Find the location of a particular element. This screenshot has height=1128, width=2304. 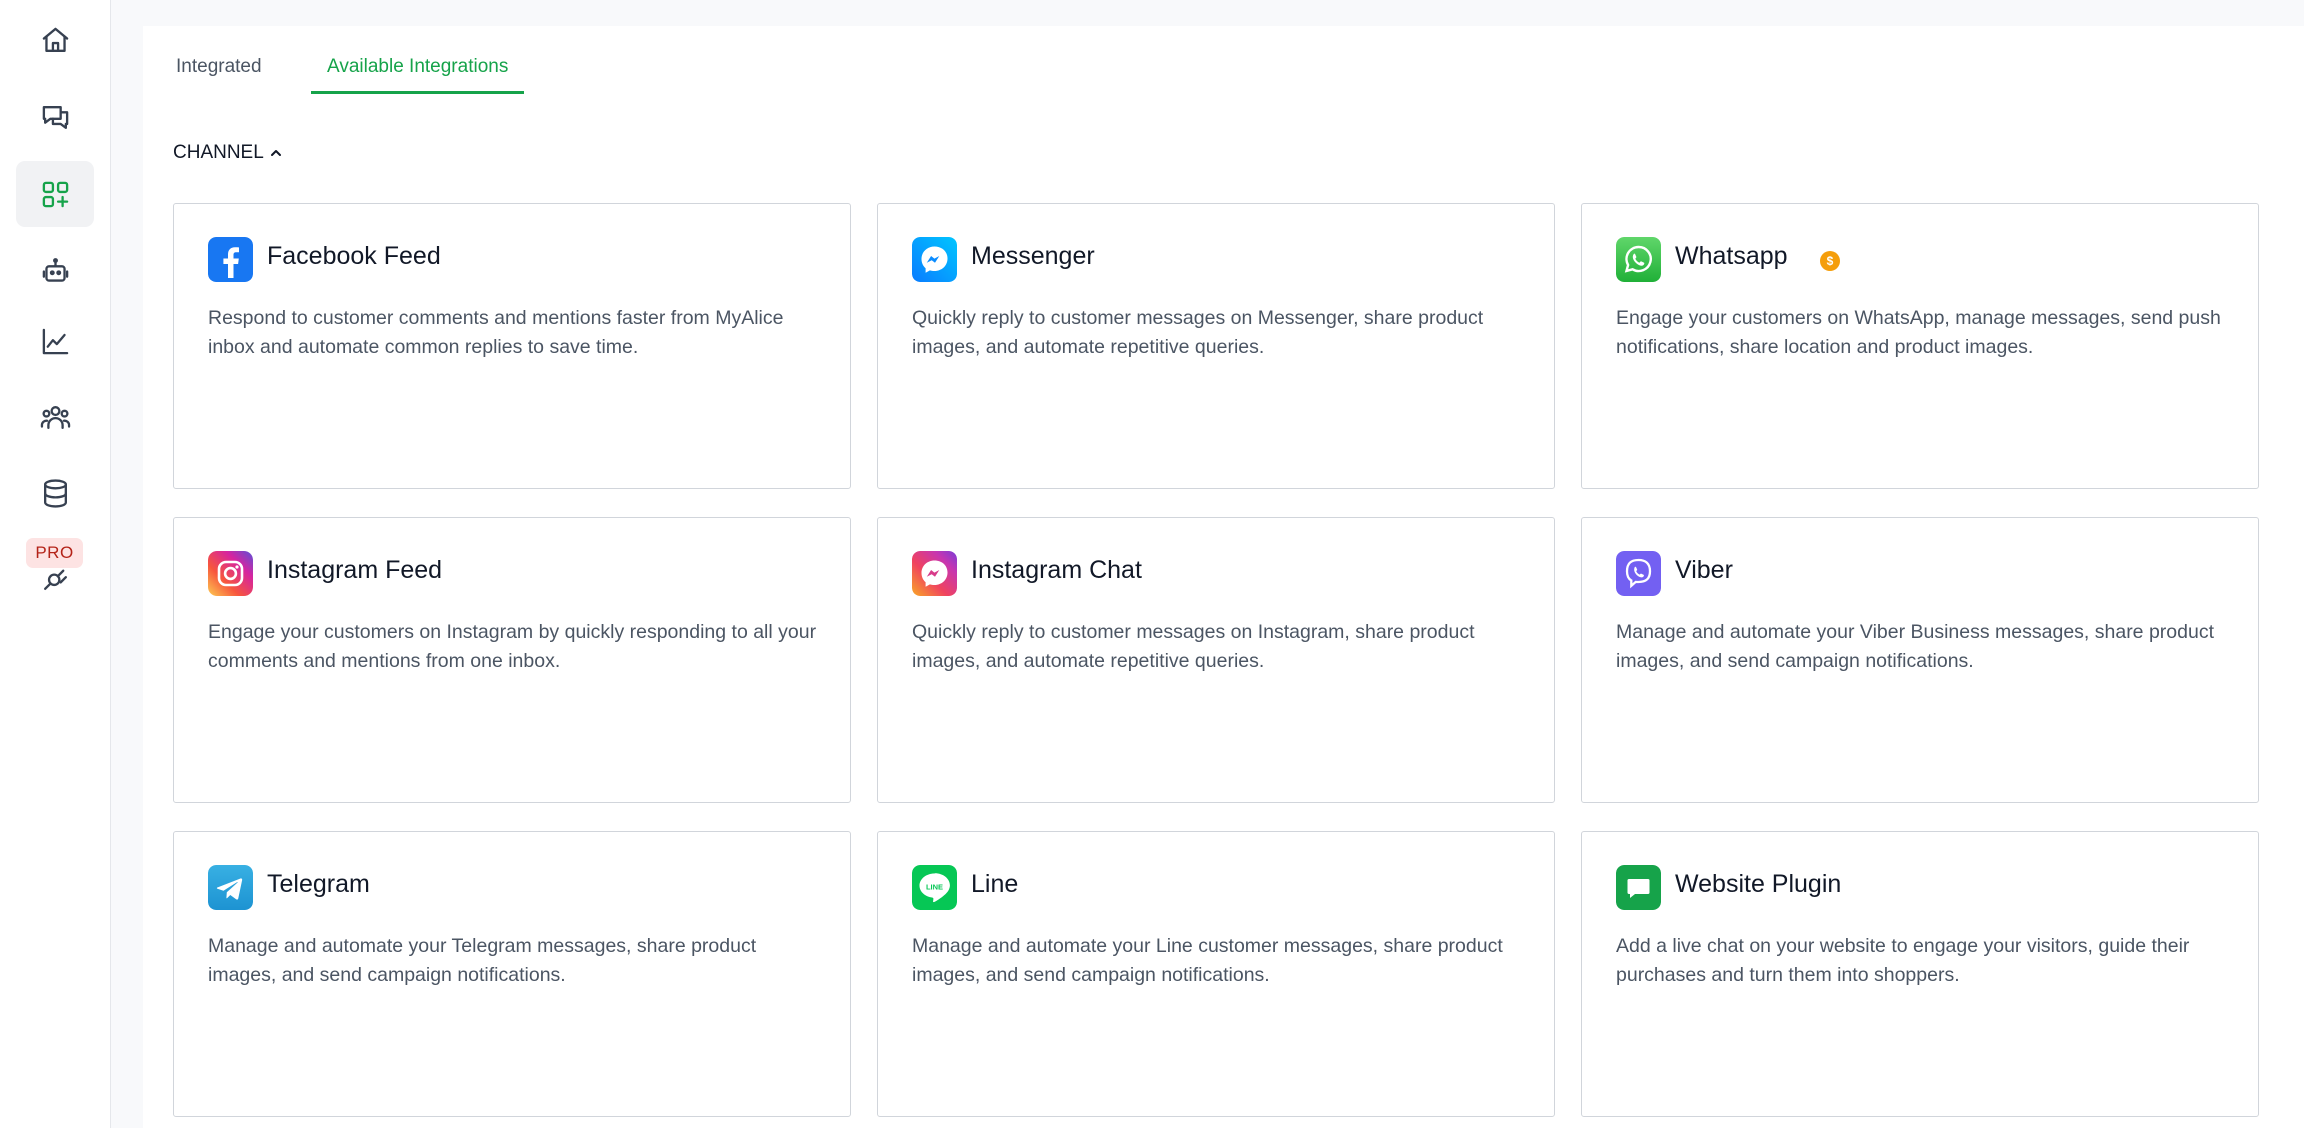

line-icon: LINE is located at coordinates (934, 887).